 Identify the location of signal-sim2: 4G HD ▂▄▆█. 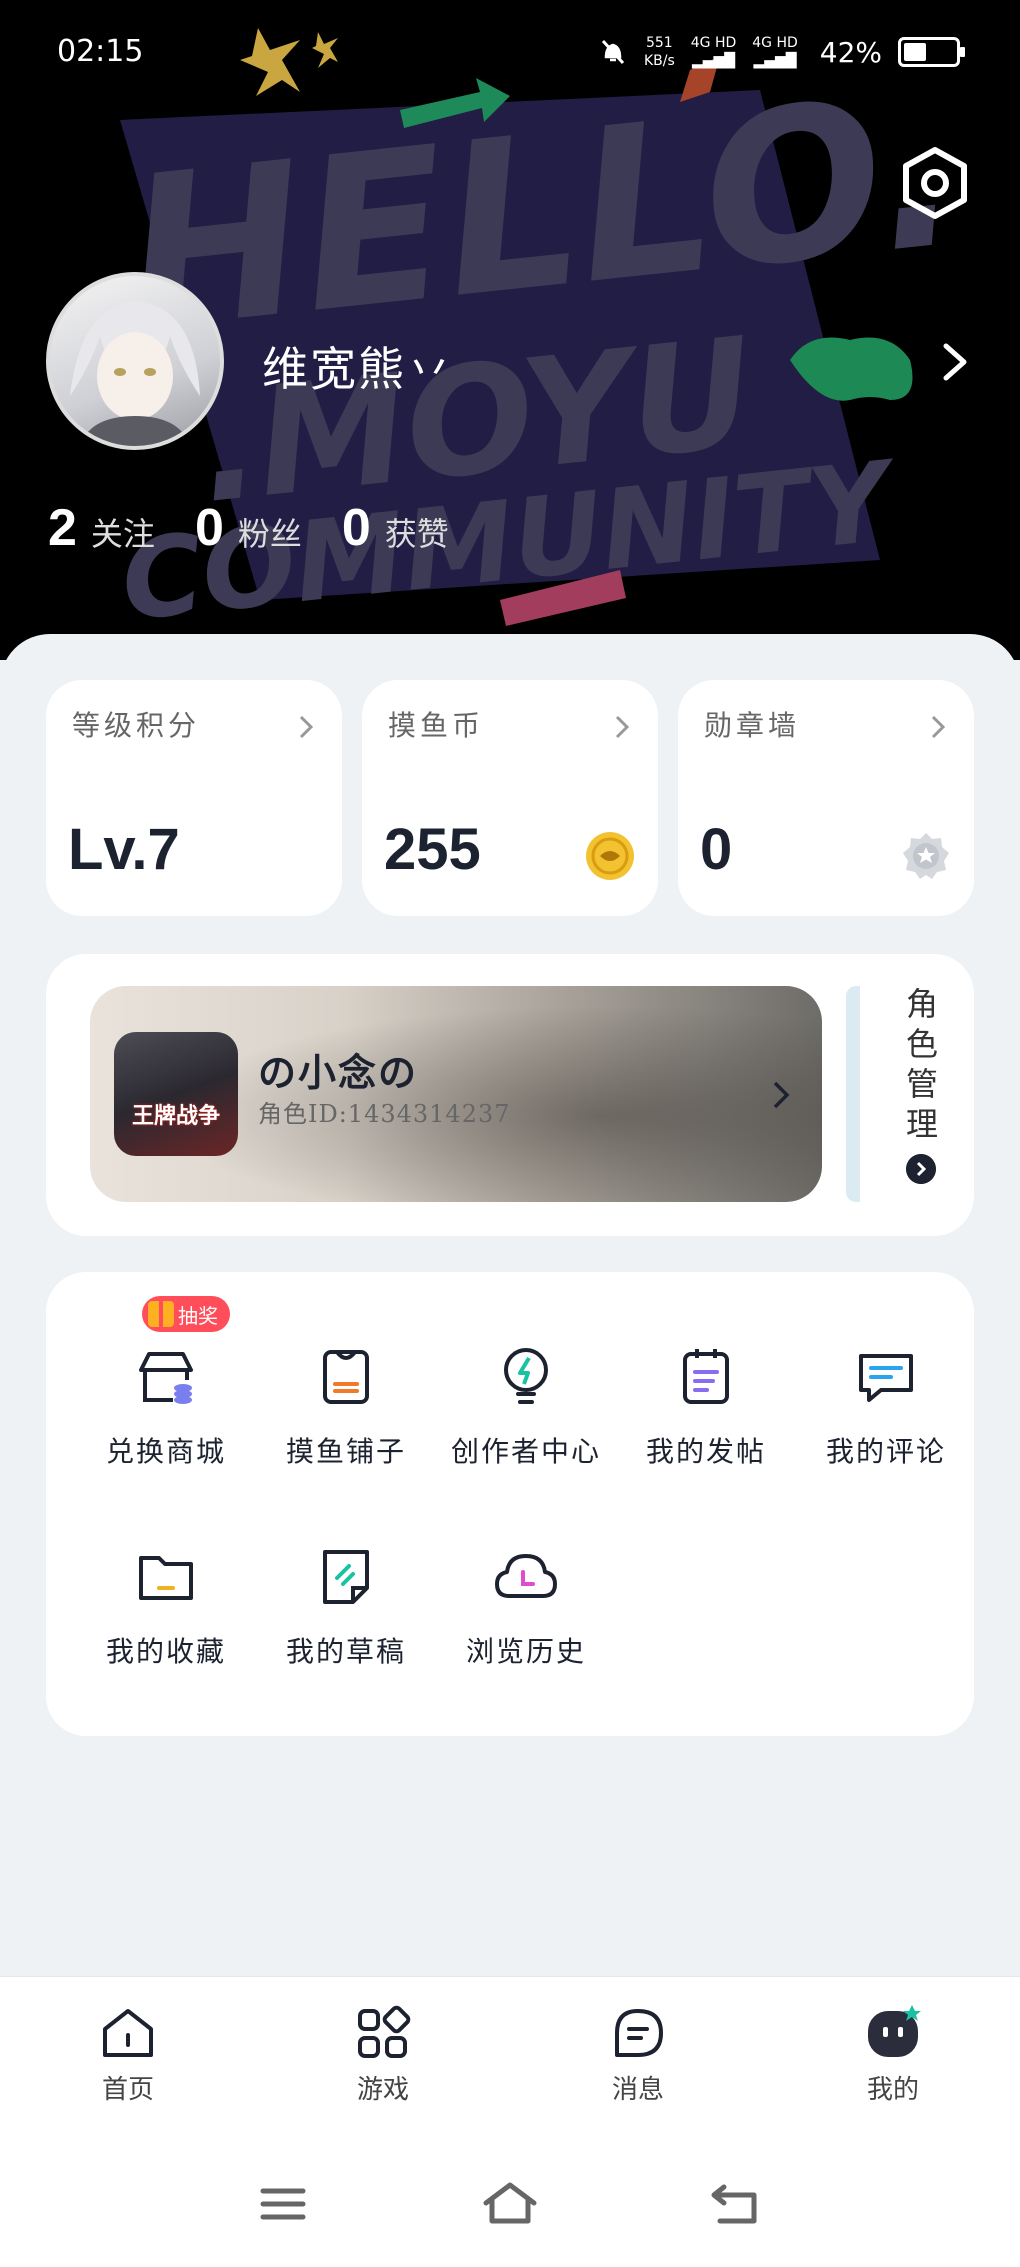
(775, 52).